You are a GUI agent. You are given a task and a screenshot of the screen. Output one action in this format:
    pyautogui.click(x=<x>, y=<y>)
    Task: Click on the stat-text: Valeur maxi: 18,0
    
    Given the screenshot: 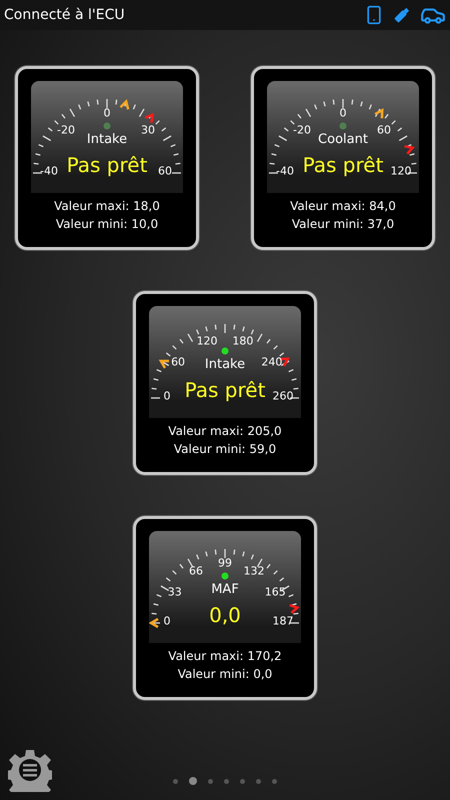 What is the action you would take?
    pyautogui.click(x=107, y=206)
    